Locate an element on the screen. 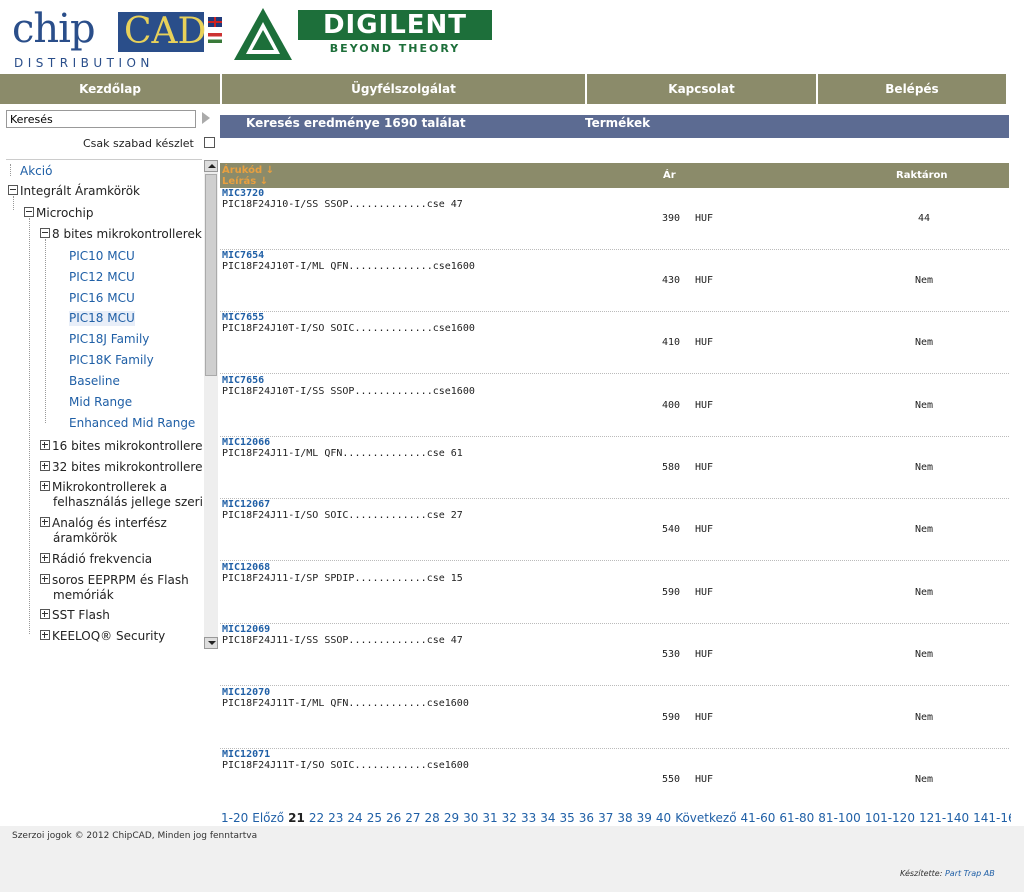 This screenshot has width=1024, height=892. tree-scrollbar is located at coordinates (211, 404).